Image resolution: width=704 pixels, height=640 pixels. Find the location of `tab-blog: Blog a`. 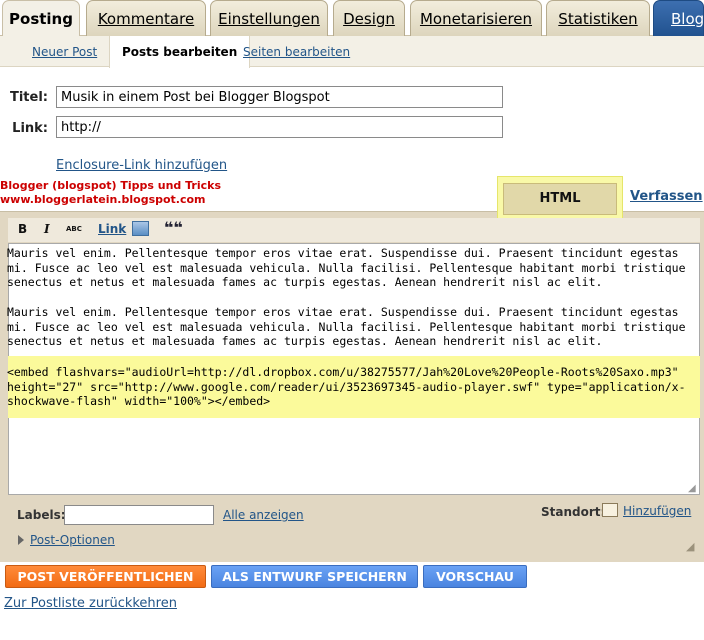

tab-blog: Blog a is located at coordinates (678, 32).